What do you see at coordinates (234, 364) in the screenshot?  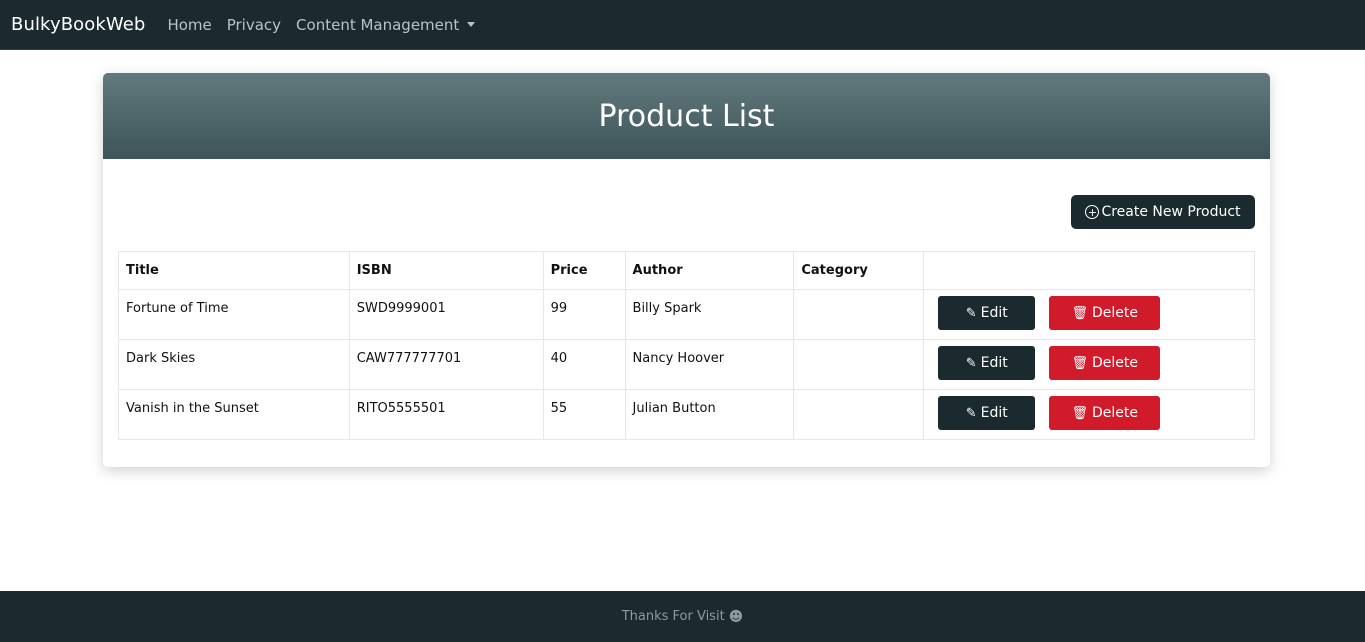 I see `cell-title: Dark Skies` at bounding box center [234, 364].